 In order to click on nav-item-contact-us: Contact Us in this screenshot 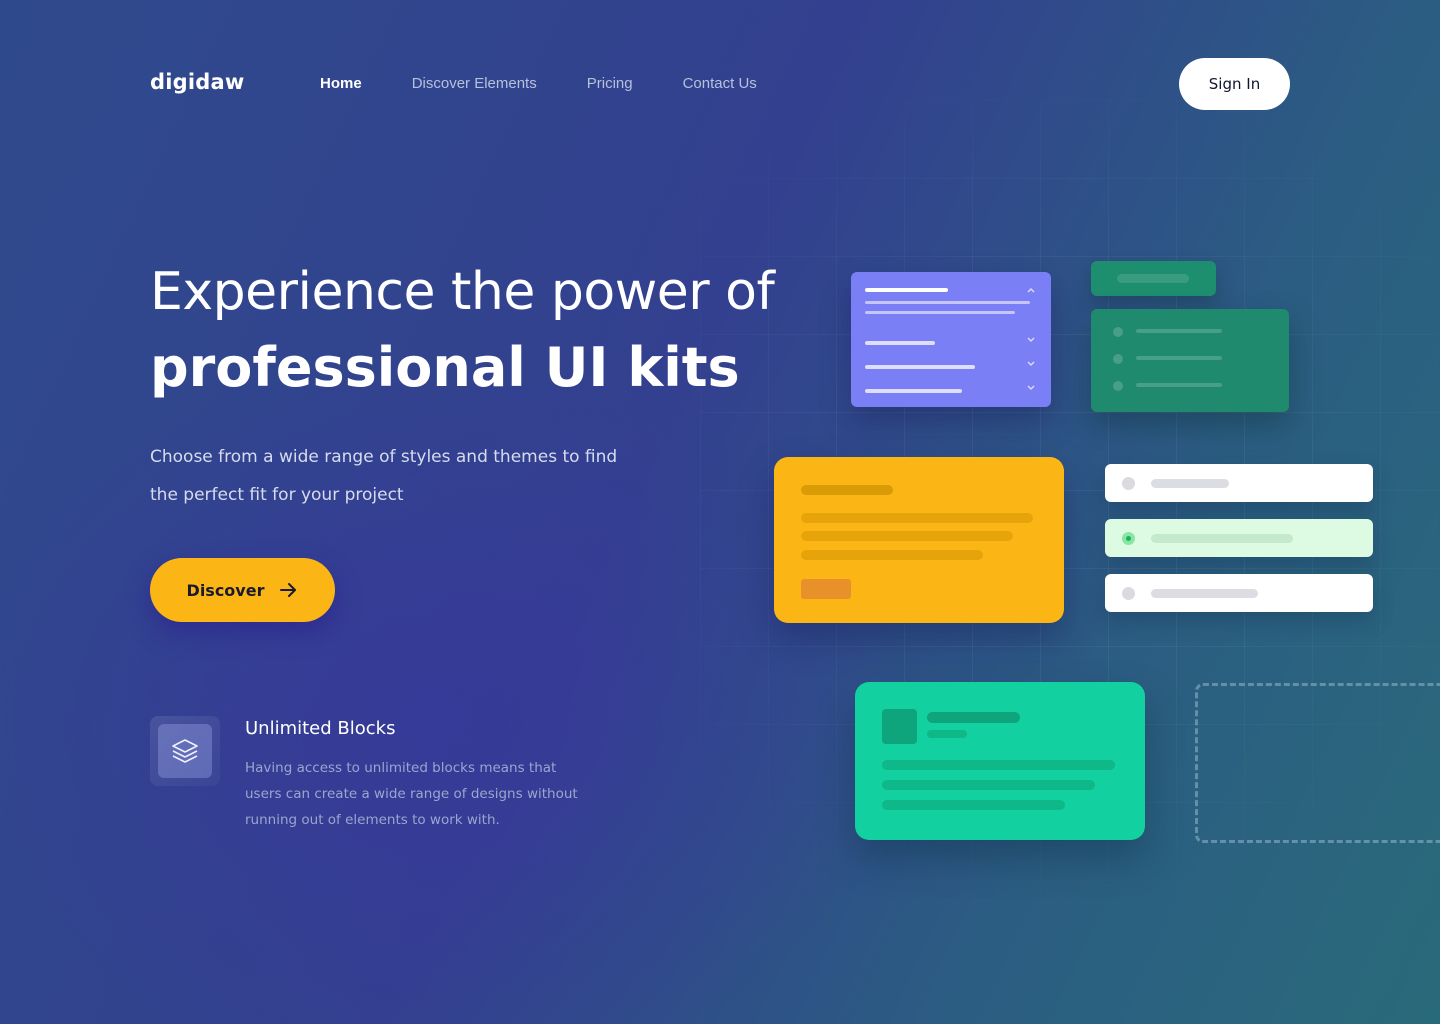, I will do `click(720, 83)`.